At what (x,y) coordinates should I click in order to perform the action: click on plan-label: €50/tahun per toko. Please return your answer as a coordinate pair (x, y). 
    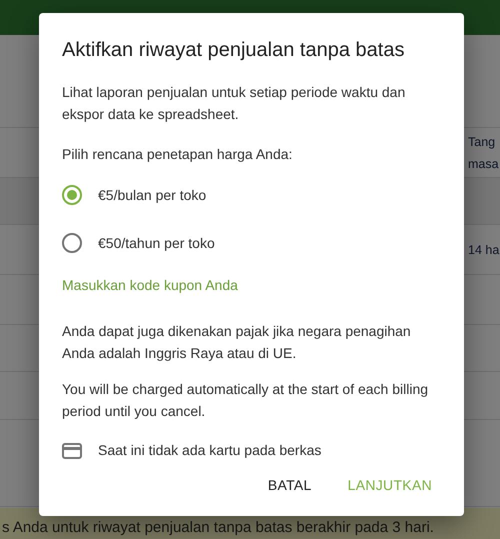
    Looking at the image, I should click on (156, 243).